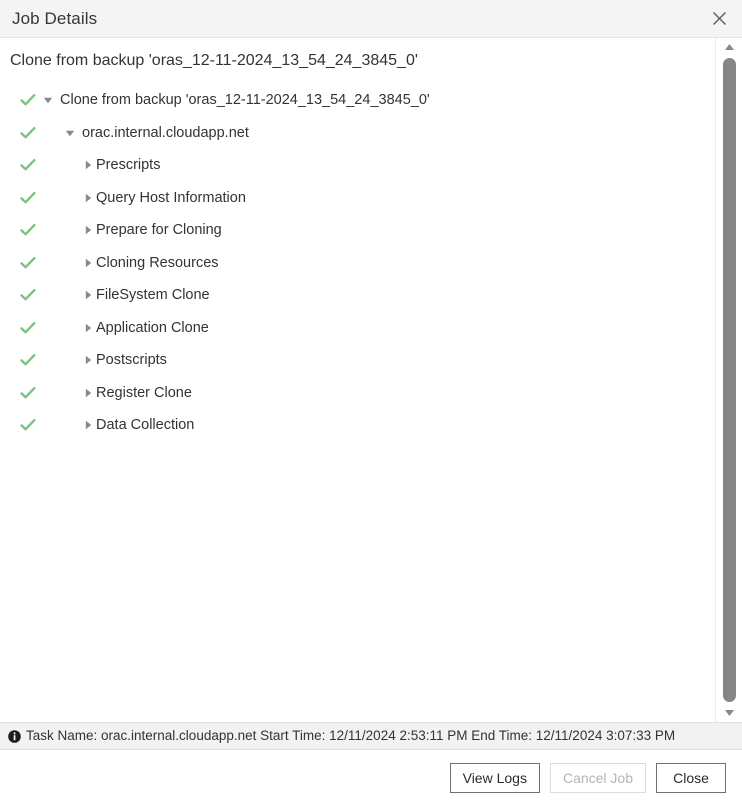  I want to click on tree-row: Application Clone, so click(357, 328).